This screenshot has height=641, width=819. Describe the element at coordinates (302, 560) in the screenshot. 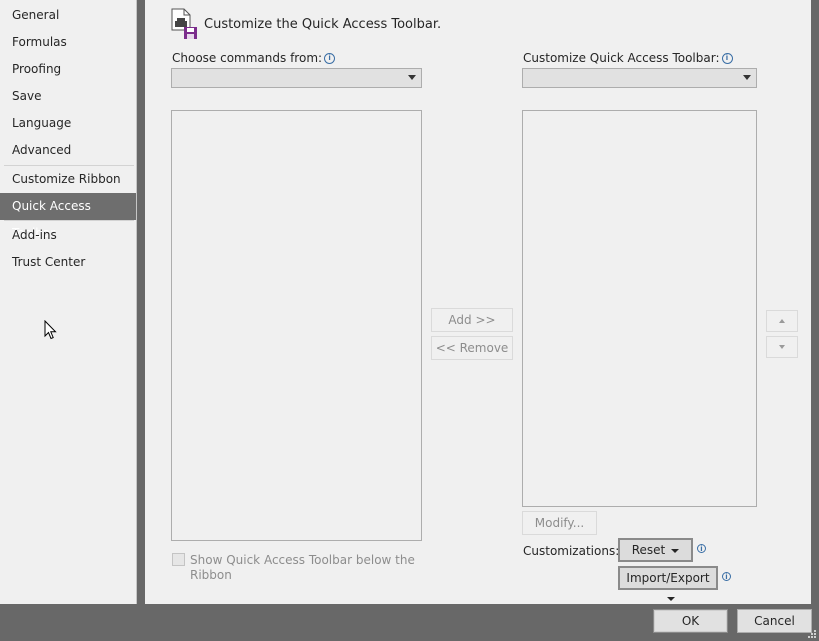

I see `show-below-ribbon-label-line1: Show Quick Access Toolbar below the` at that location.